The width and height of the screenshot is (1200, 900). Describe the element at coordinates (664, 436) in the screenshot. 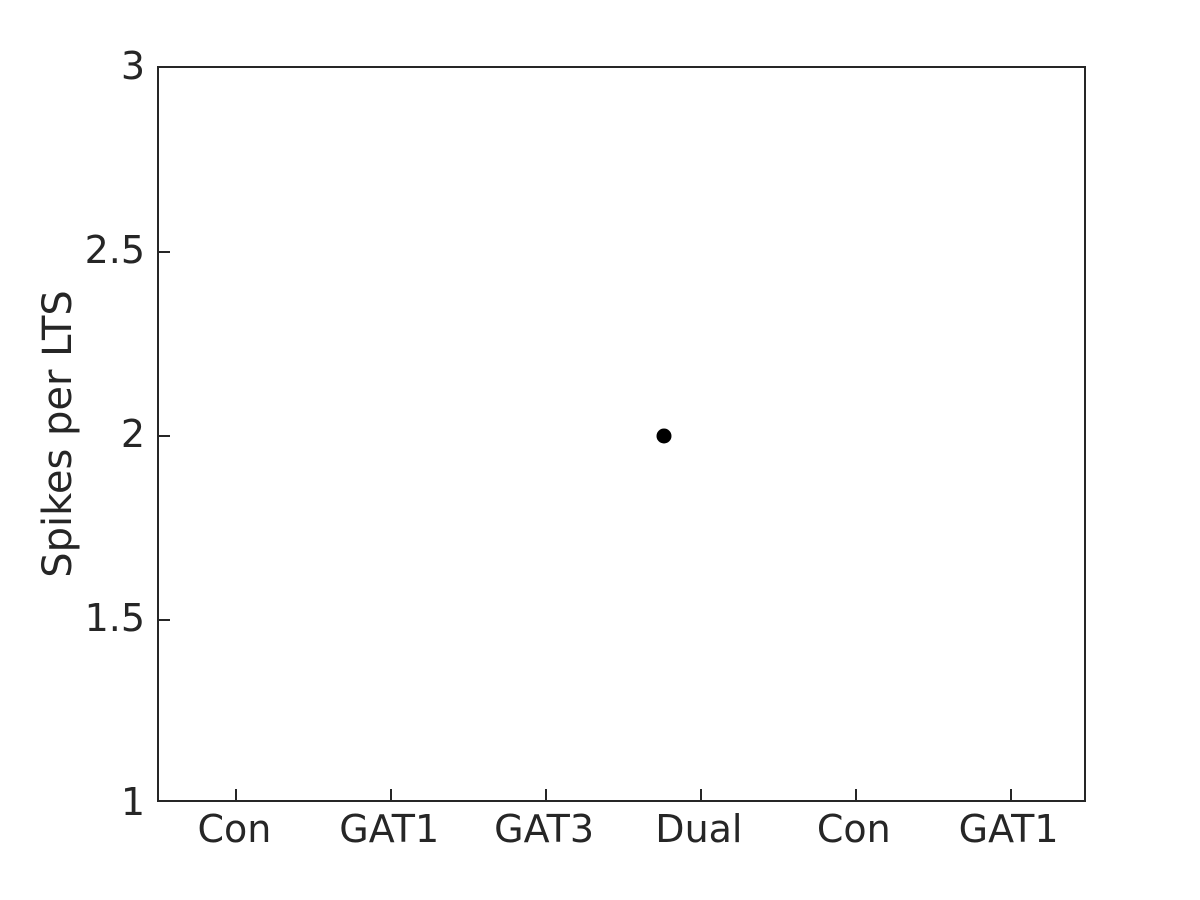

I see `data-point-marker` at that location.